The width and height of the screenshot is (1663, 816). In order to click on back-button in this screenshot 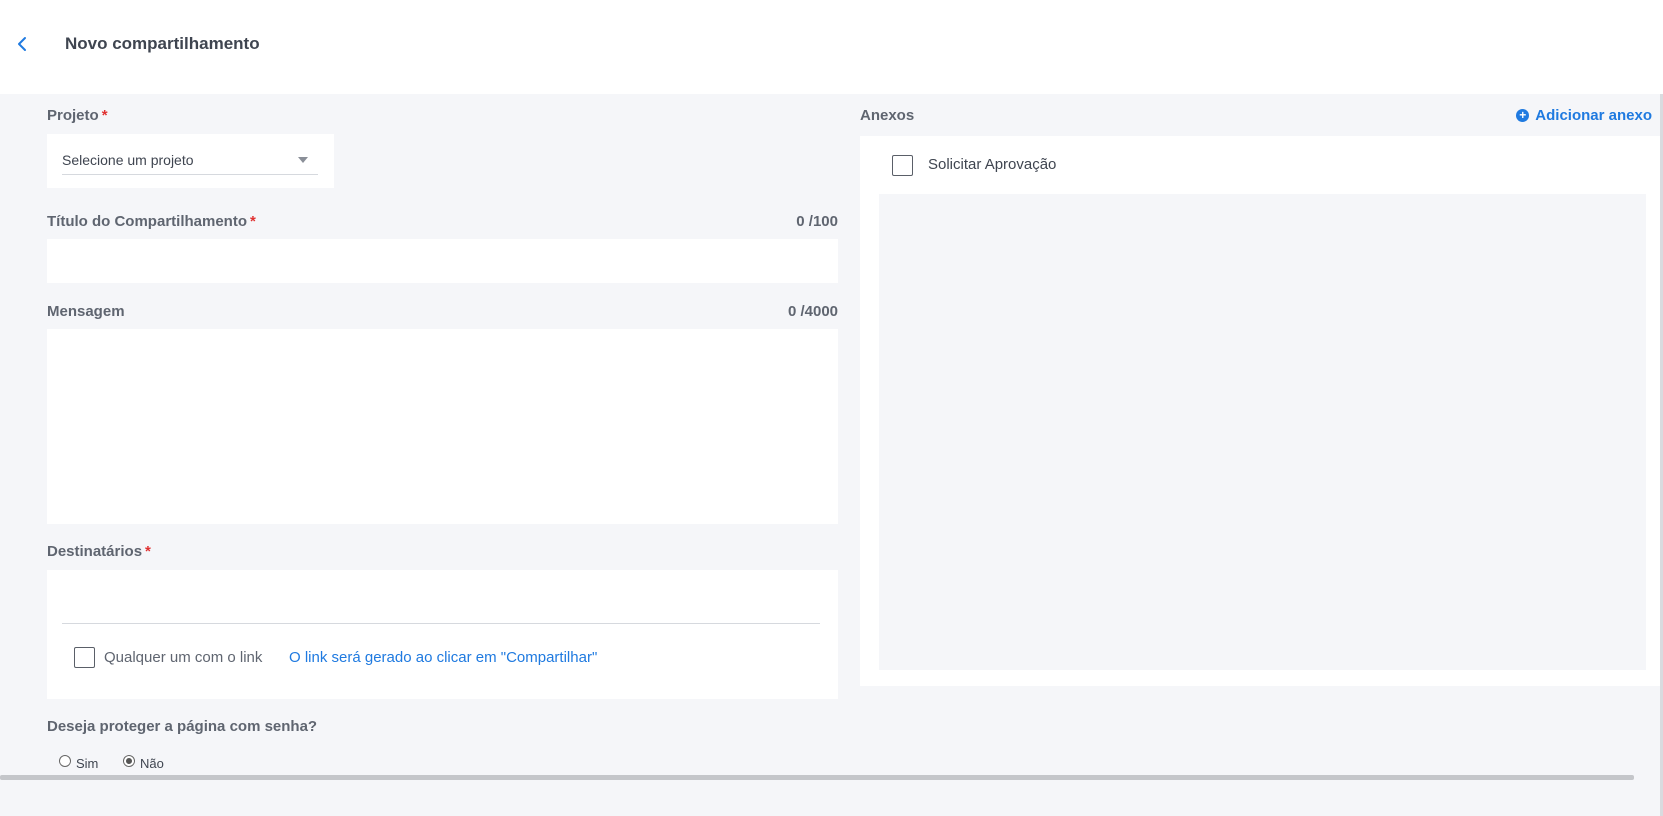, I will do `click(22, 44)`.